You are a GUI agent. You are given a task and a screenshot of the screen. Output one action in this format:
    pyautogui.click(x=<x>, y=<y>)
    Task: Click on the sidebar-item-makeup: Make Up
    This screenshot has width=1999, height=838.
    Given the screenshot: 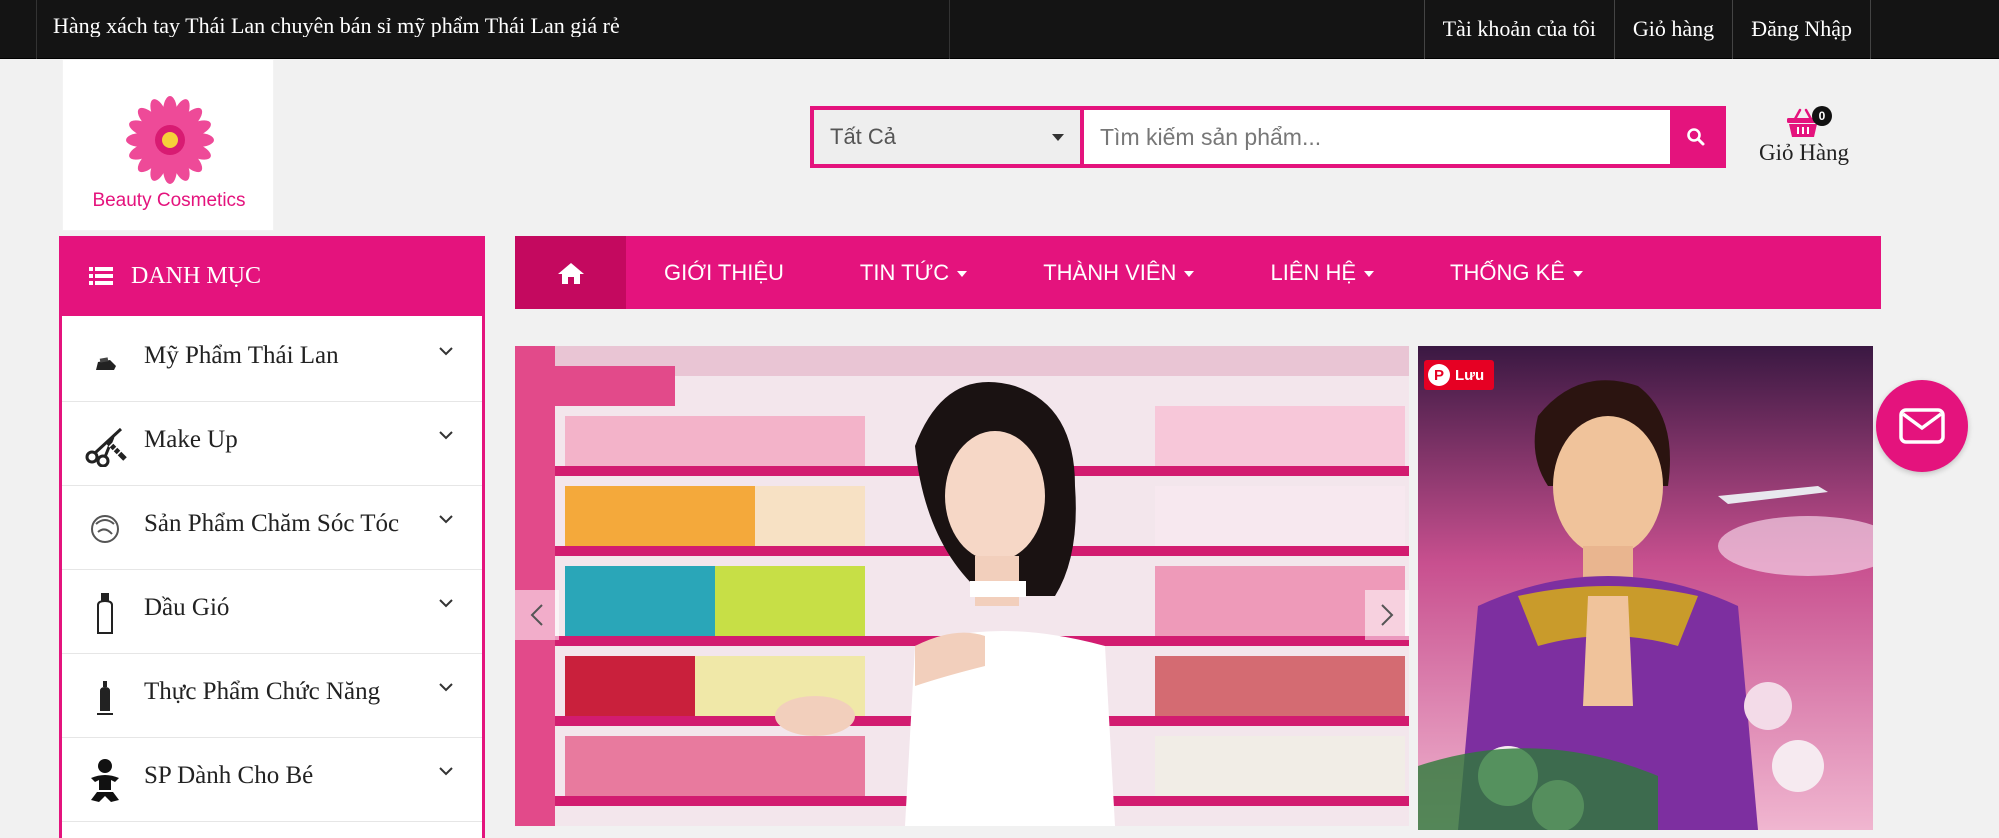 What is the action you would take?
    pyautogui.click(x=272, y=444)
    